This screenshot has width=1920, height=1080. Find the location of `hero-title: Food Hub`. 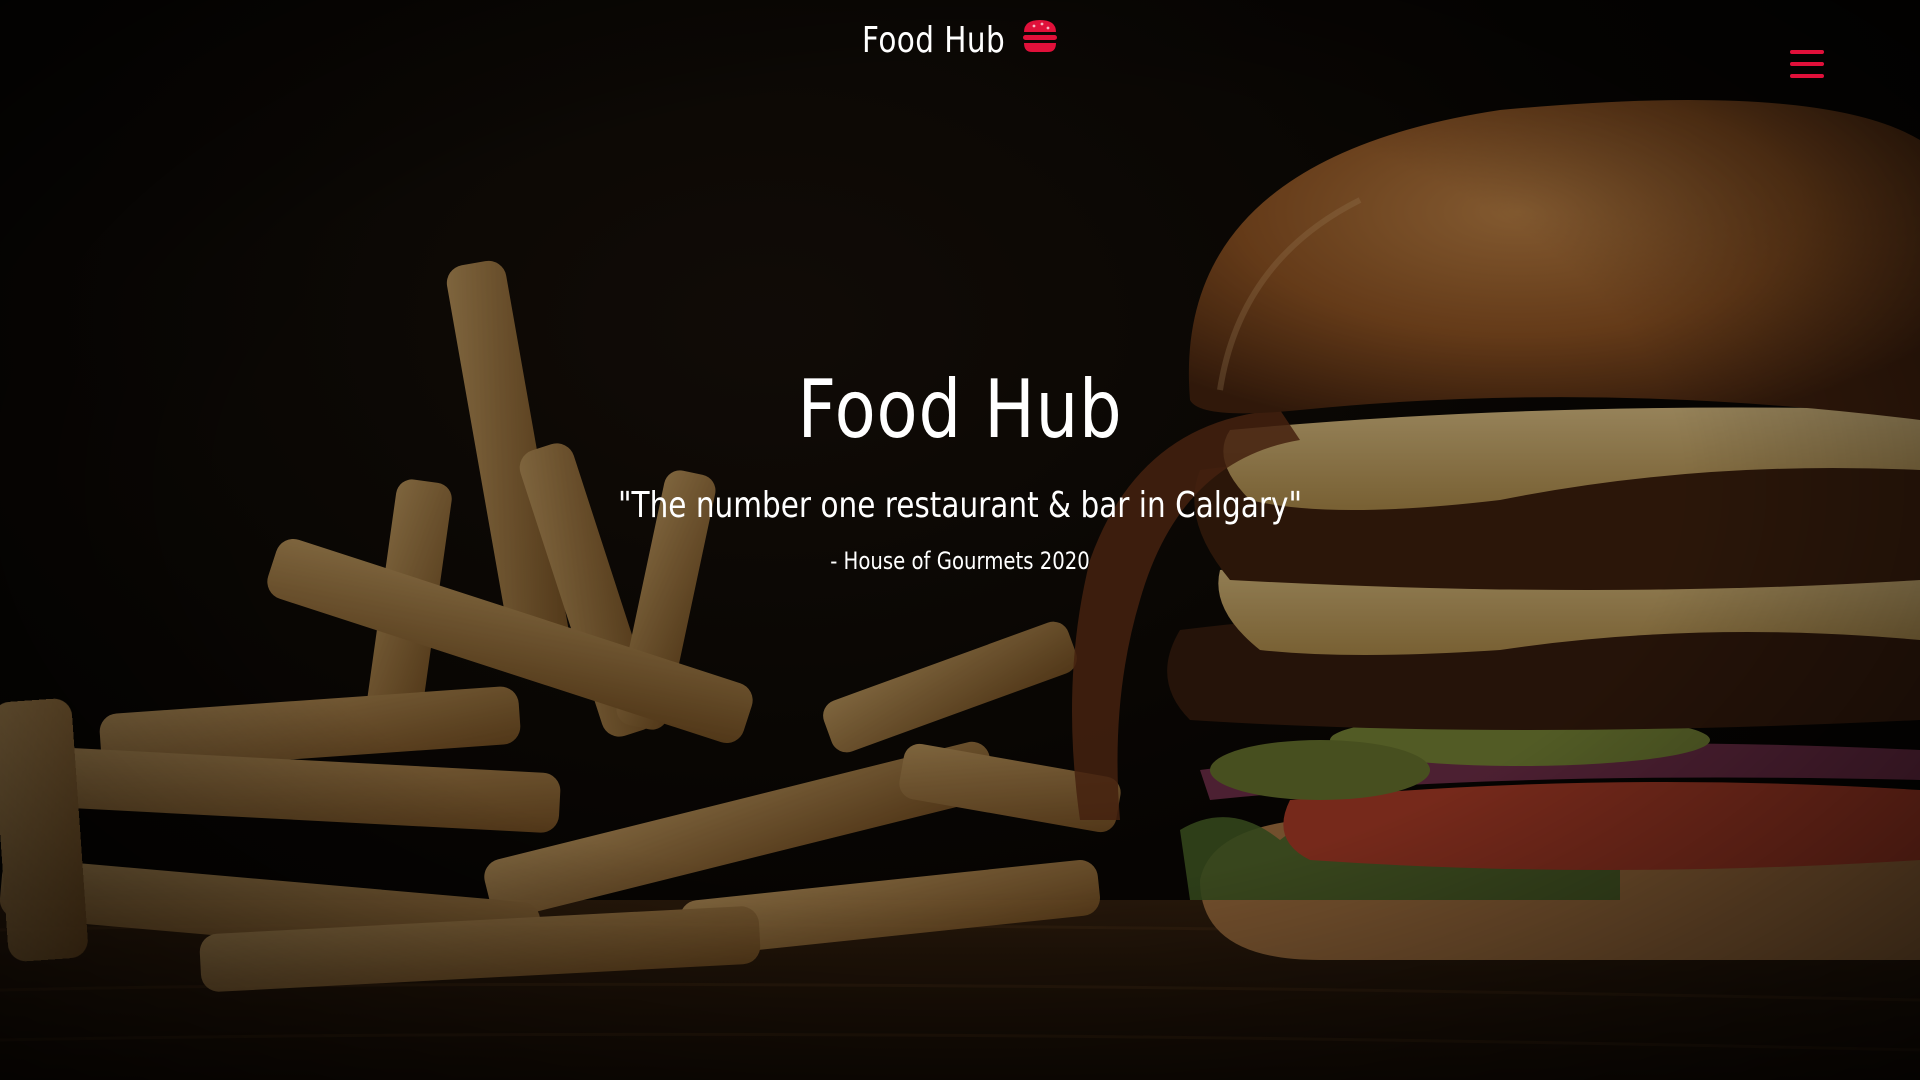

hero-title: Food Hub is located at coordinates (960, 409).